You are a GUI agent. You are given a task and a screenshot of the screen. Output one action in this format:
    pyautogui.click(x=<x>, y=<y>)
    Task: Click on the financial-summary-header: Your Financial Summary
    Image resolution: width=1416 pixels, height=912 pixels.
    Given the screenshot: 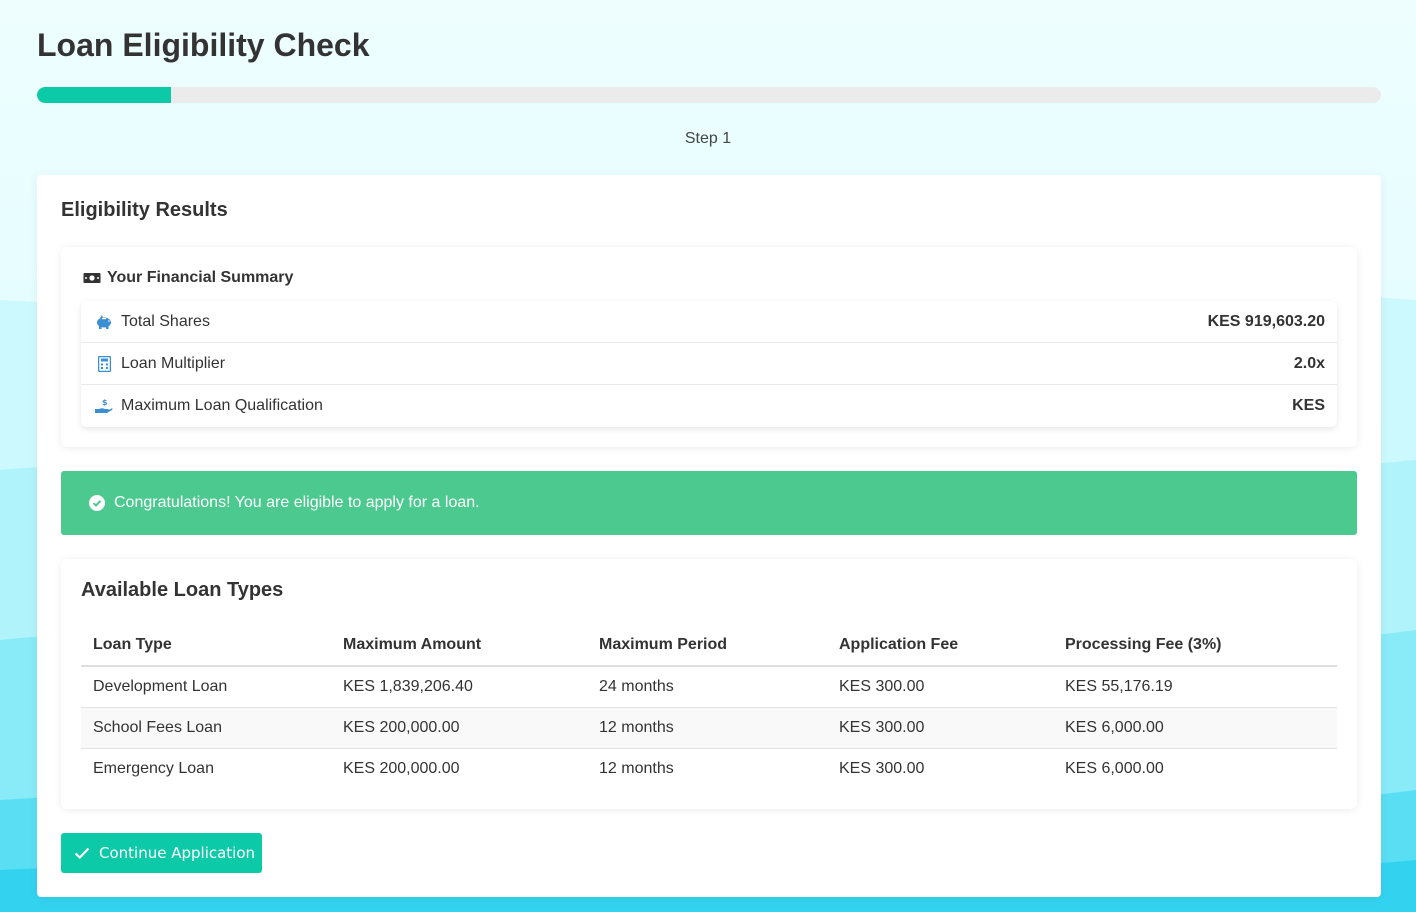 What is the action you would take?
    pyautogui.click(x=188, y=278)
    